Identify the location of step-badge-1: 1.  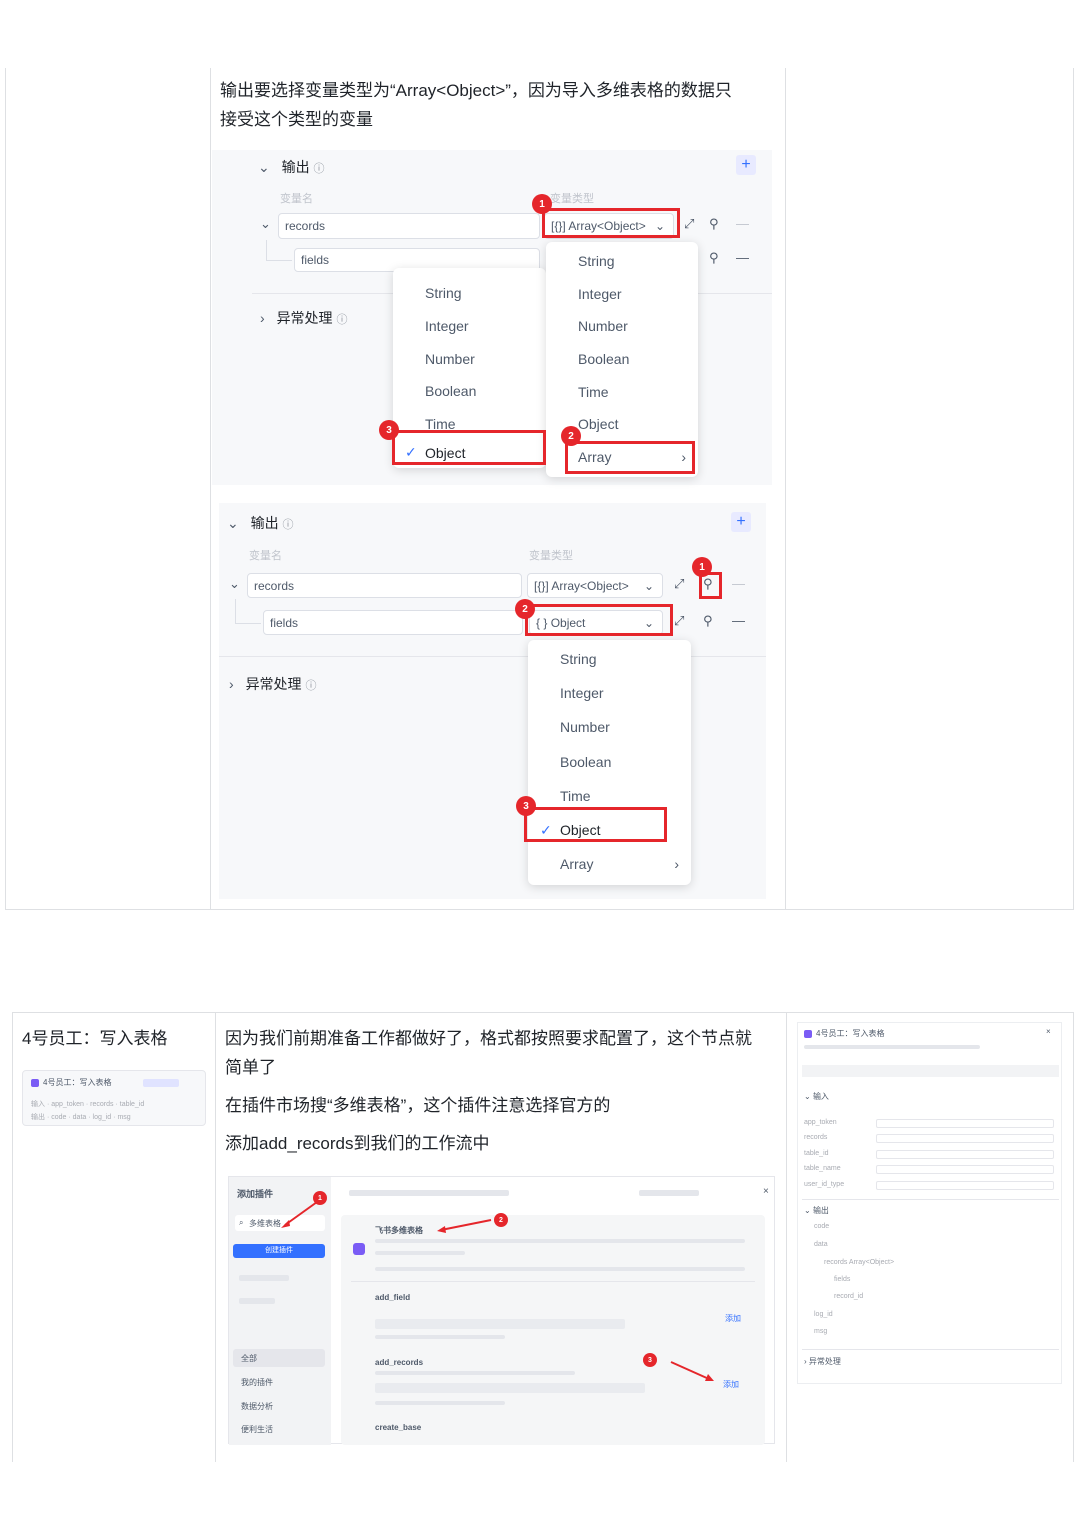
(542, 204).